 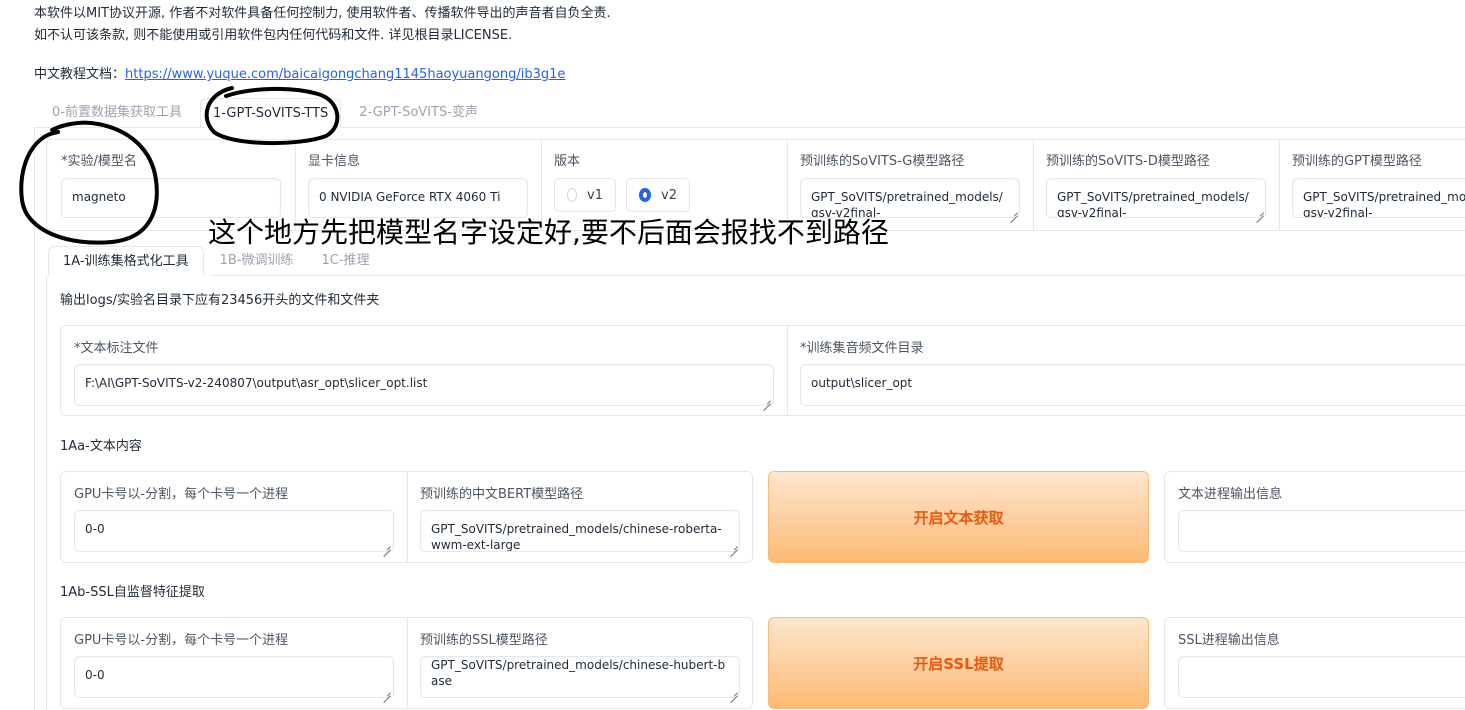 What do you see at coordinates (1321, 531) in the screenshot?
I see `text-output-field` at bounding box center [1321, 531].